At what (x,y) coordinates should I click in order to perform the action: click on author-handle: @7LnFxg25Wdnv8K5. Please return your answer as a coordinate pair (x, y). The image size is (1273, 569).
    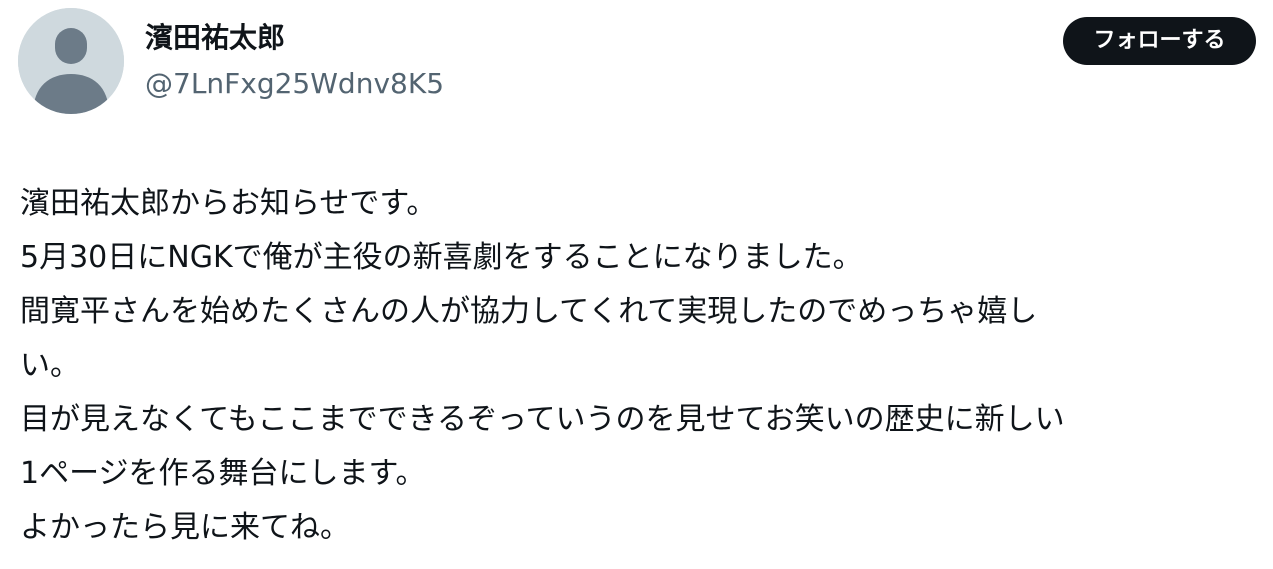
    Looking at the image, I should click on (294, 84).